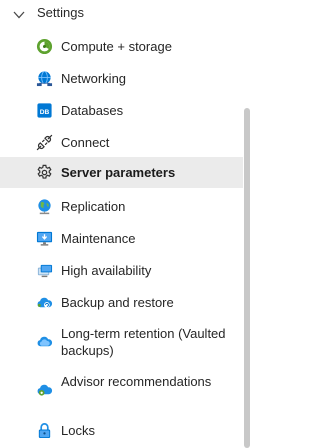 This screenshot has height=448, width=320. I want to click on maintenance-icon, so click(44, 238).